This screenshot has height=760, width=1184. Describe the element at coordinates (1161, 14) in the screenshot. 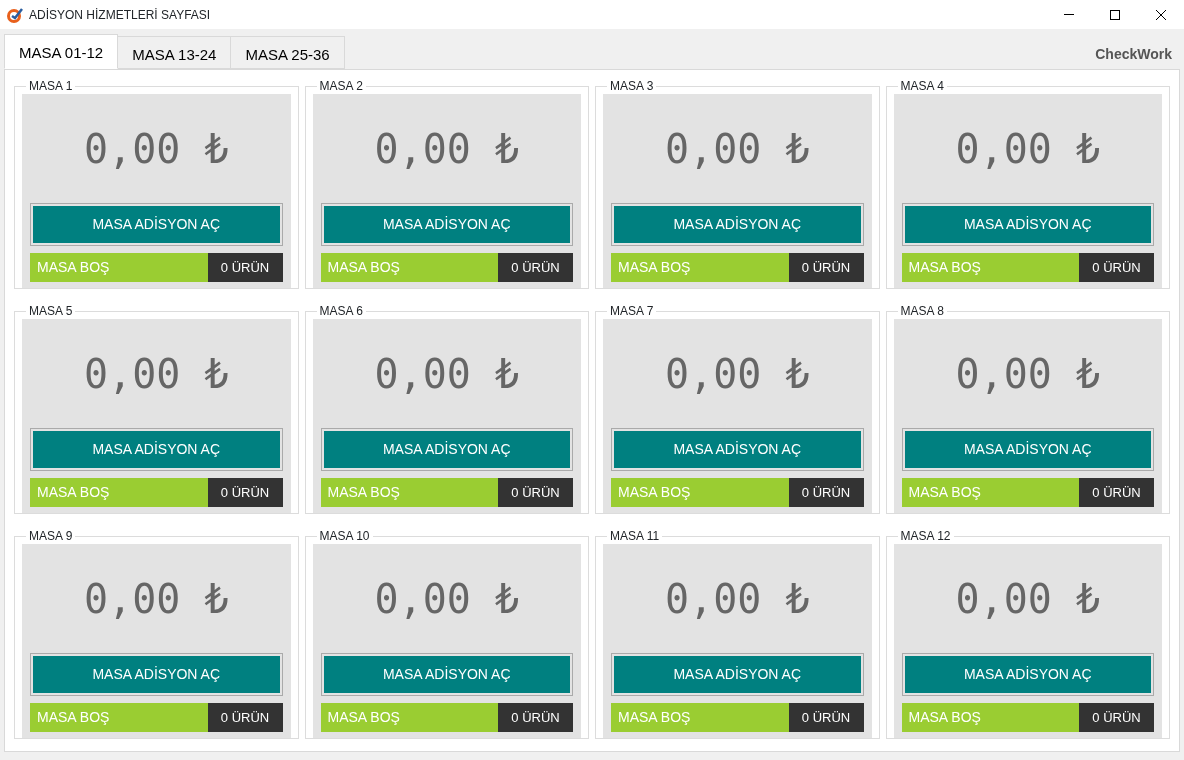

I see `close-icon` at that location.